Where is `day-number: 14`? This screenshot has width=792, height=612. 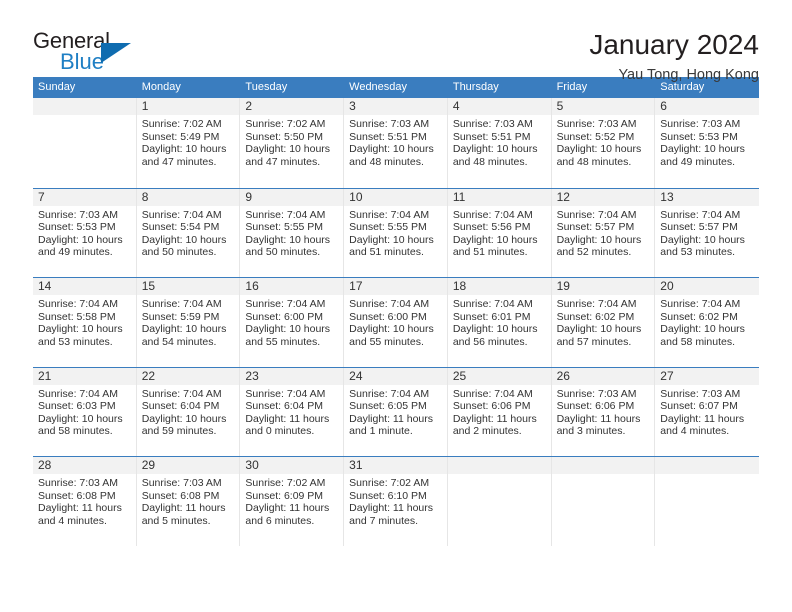 day-number: 14 is located at coordinates (84, 286).